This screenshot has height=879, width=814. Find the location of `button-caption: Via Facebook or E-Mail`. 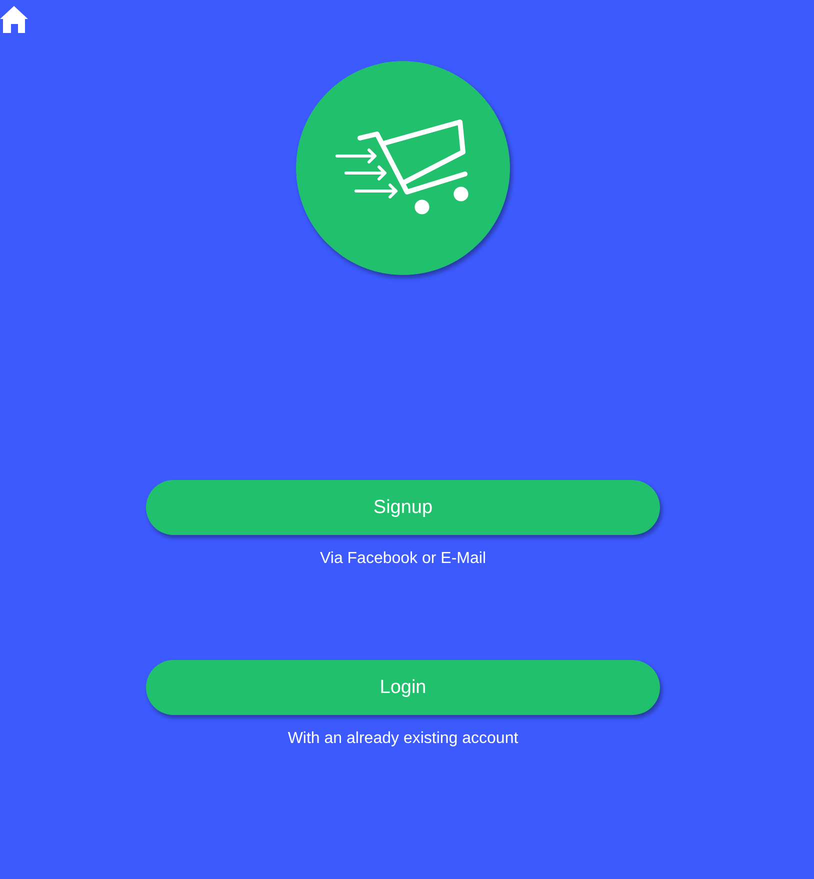

button-caption: Via Facebook or E-Mail is located at coordinates (403, 559).